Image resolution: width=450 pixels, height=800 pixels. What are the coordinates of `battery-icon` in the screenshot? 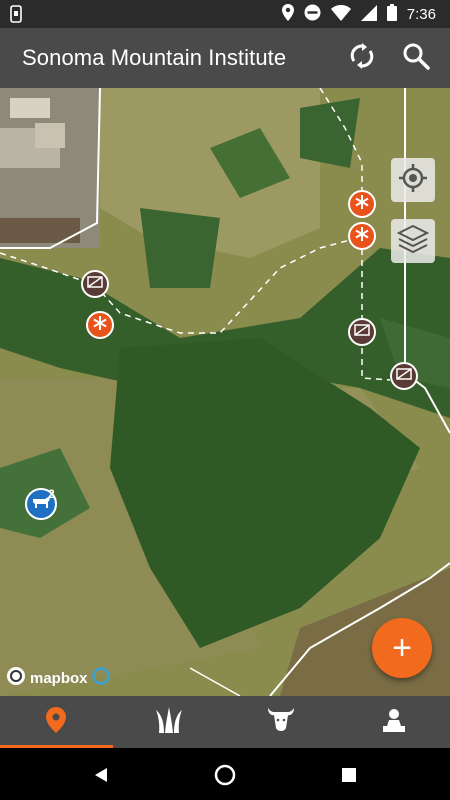 It's located at (391, 14).